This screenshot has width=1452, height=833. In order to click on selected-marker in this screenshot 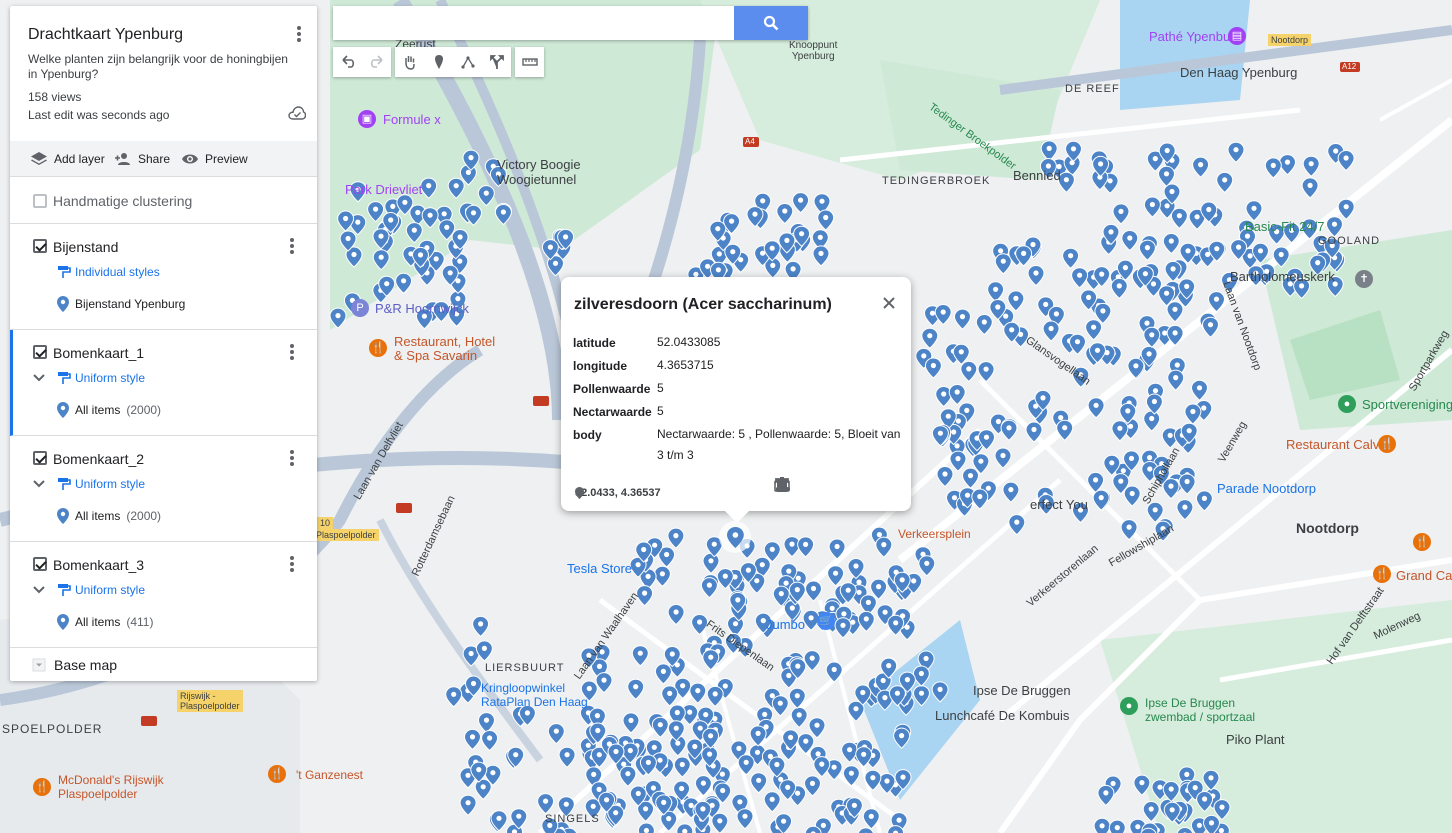, I will do `click(735, 537)`.